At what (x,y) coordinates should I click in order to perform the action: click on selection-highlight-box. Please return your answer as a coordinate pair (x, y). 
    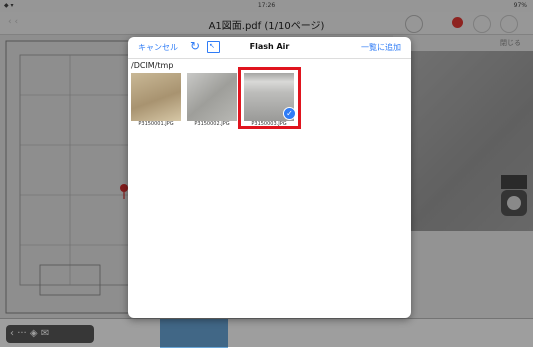
    Looking at the image, I should click on (269, 98).